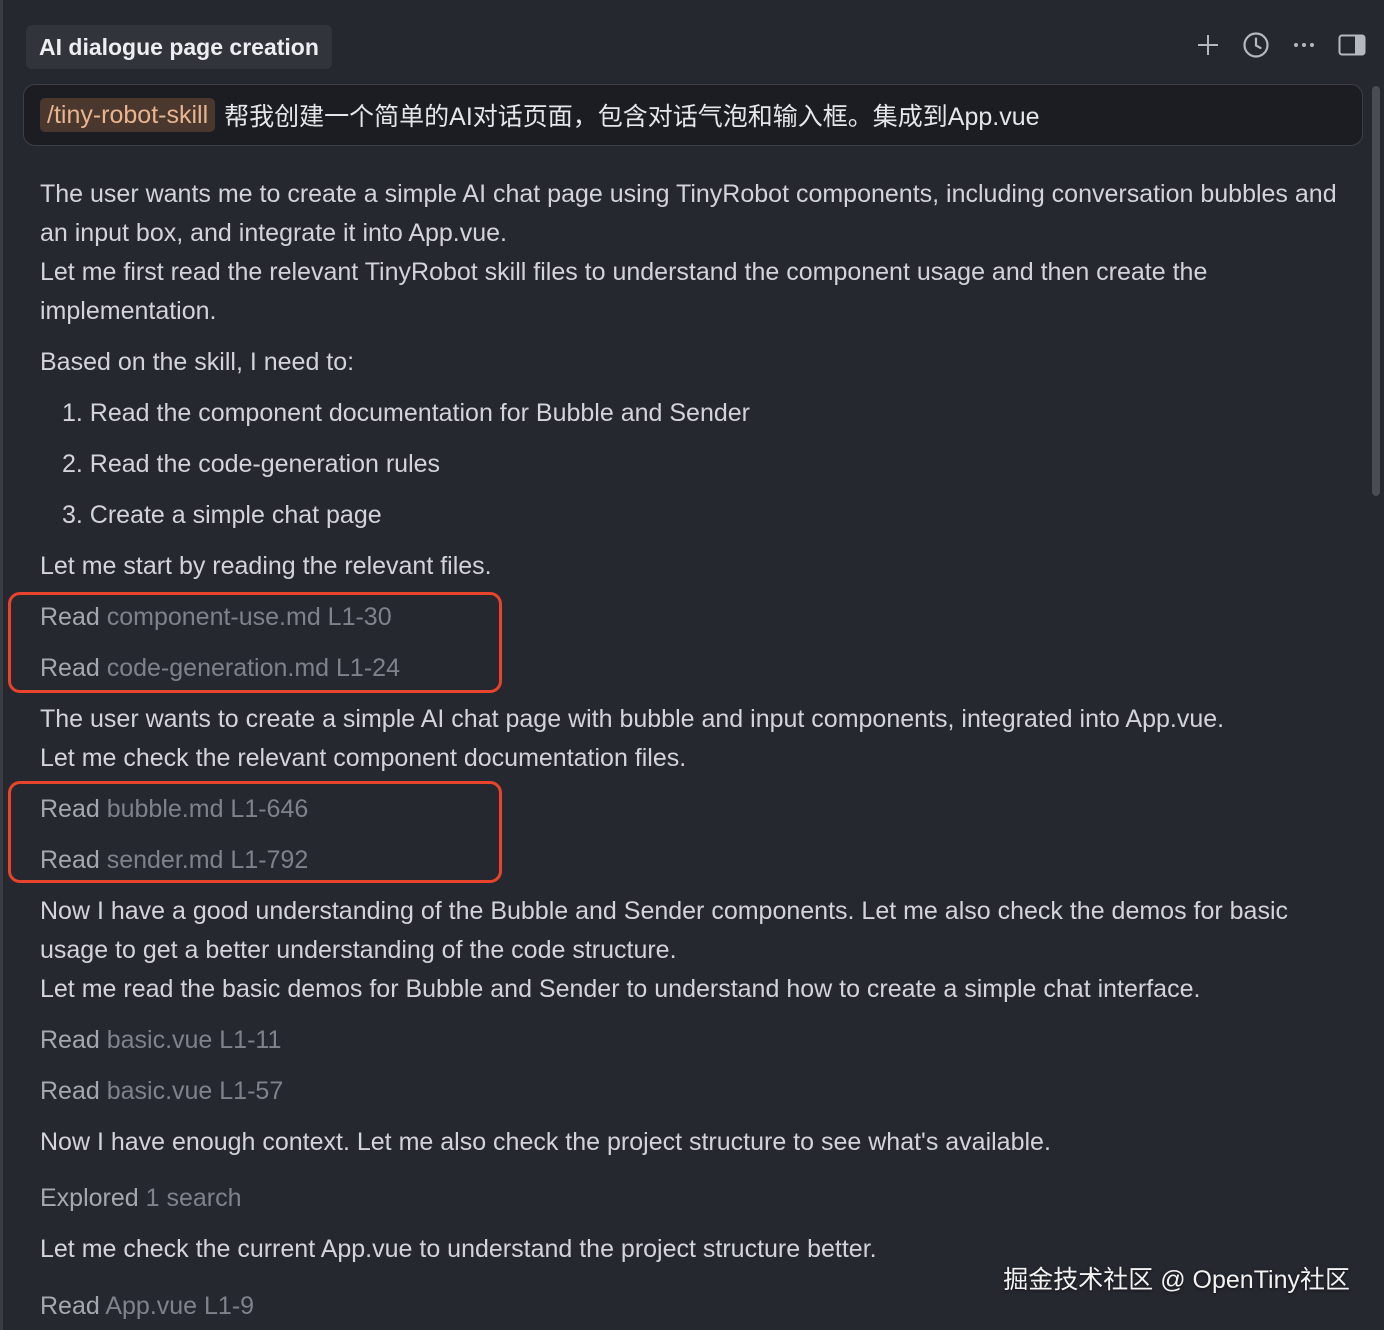 This screenshot has width=1384, height=1330. Describe the element at coordinates (632, 117) in the screenshot. I see `prompt-text: 帮我创建一个简单的AI对话页面，包含对话气泡和输入框。集成到App.vue` at that location.